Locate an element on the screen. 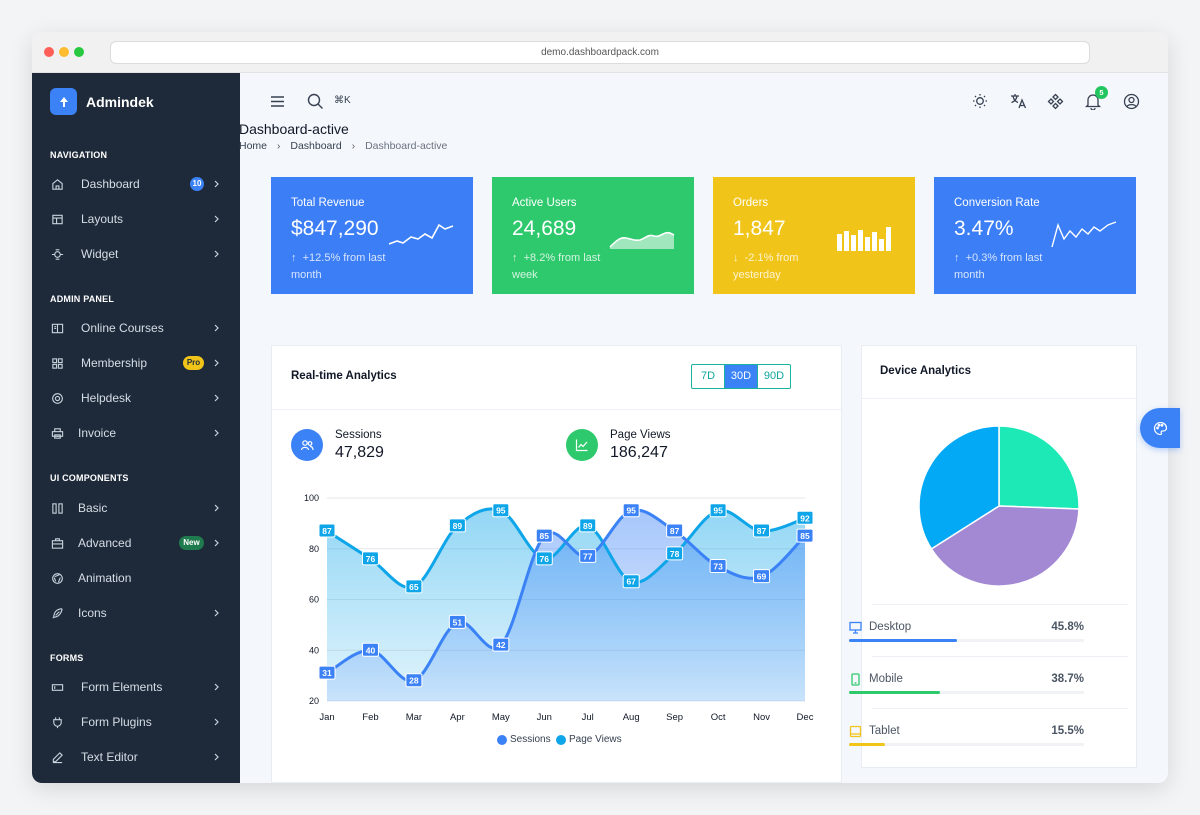 This screenshot has height=815, width=1200. section-navigation: NAVIGATION is located at coordinates (79, 155).